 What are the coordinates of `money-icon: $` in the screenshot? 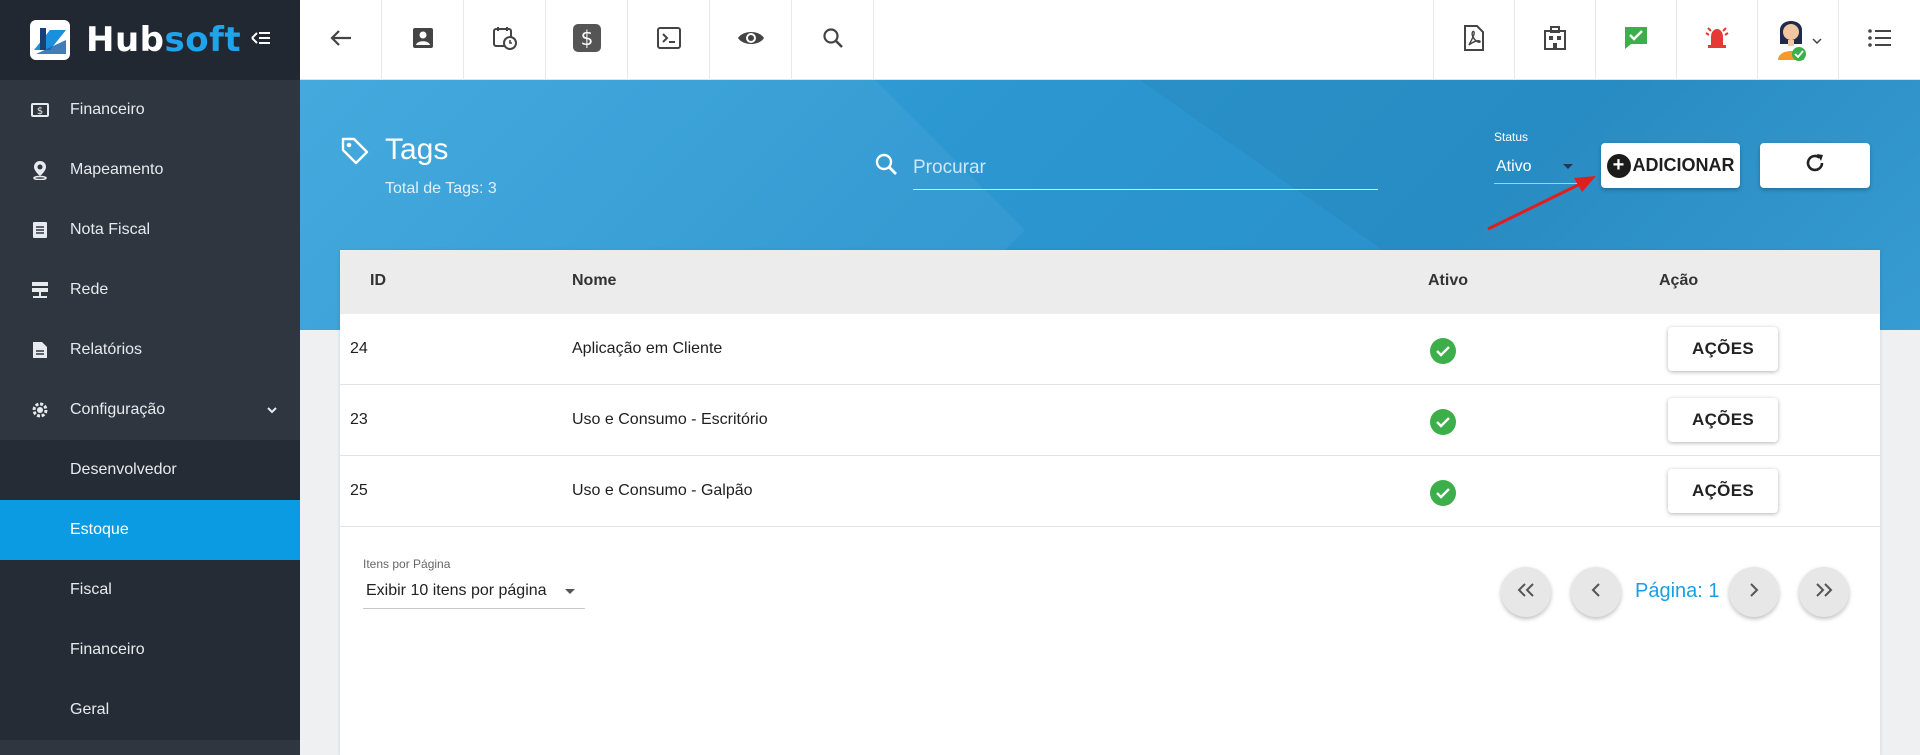 It's located at (40, 110).